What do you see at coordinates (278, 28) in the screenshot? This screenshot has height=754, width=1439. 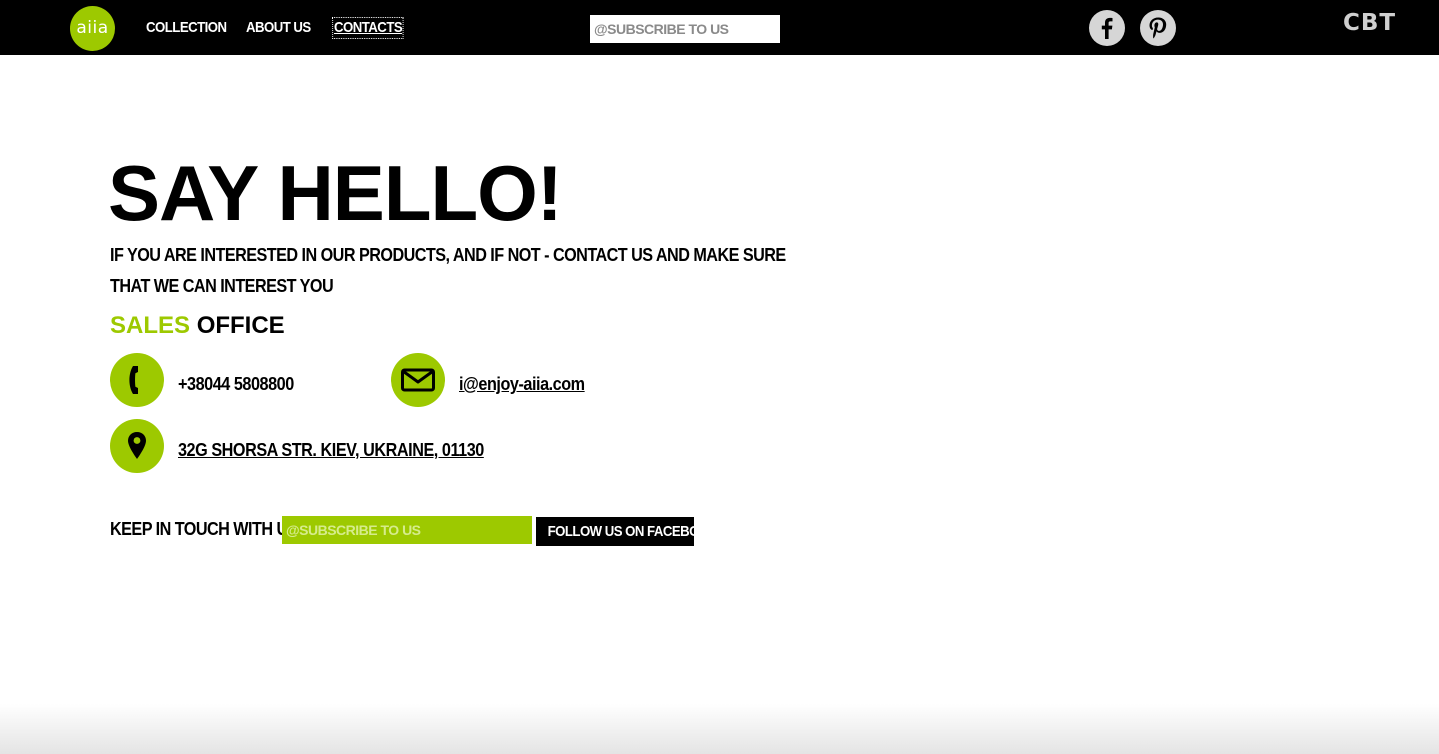 I see `nav-link-about-us: ABOUT US` at bounding box center [278, 28].